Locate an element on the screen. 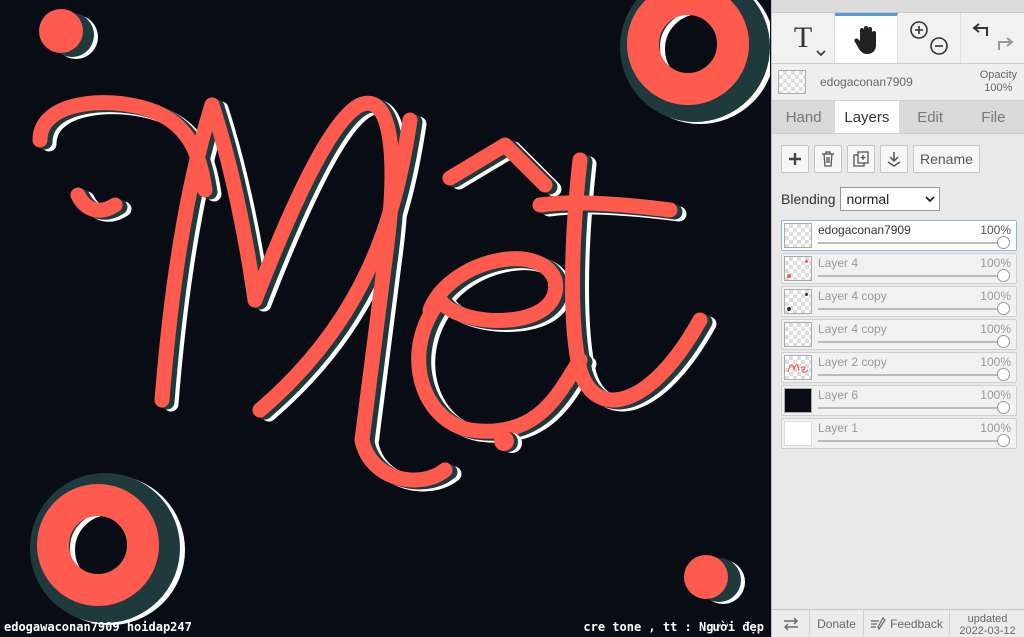  updated-label: updated is located at coordinates (987, 618).